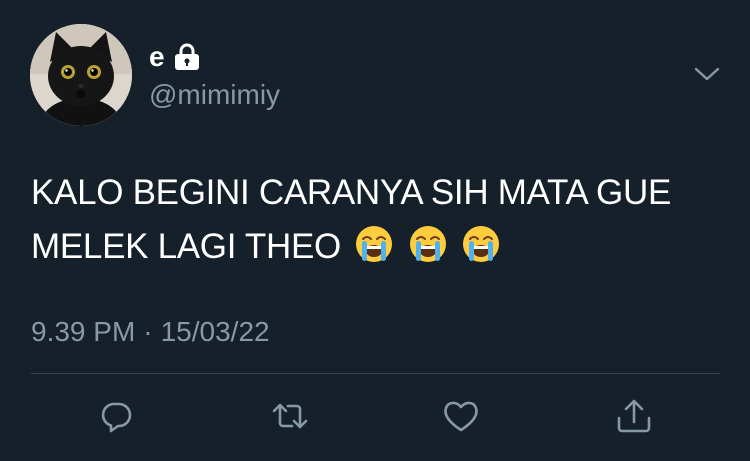 The image size is (750, 461). I want to click on chevron-down-icon, so click(707, 74).